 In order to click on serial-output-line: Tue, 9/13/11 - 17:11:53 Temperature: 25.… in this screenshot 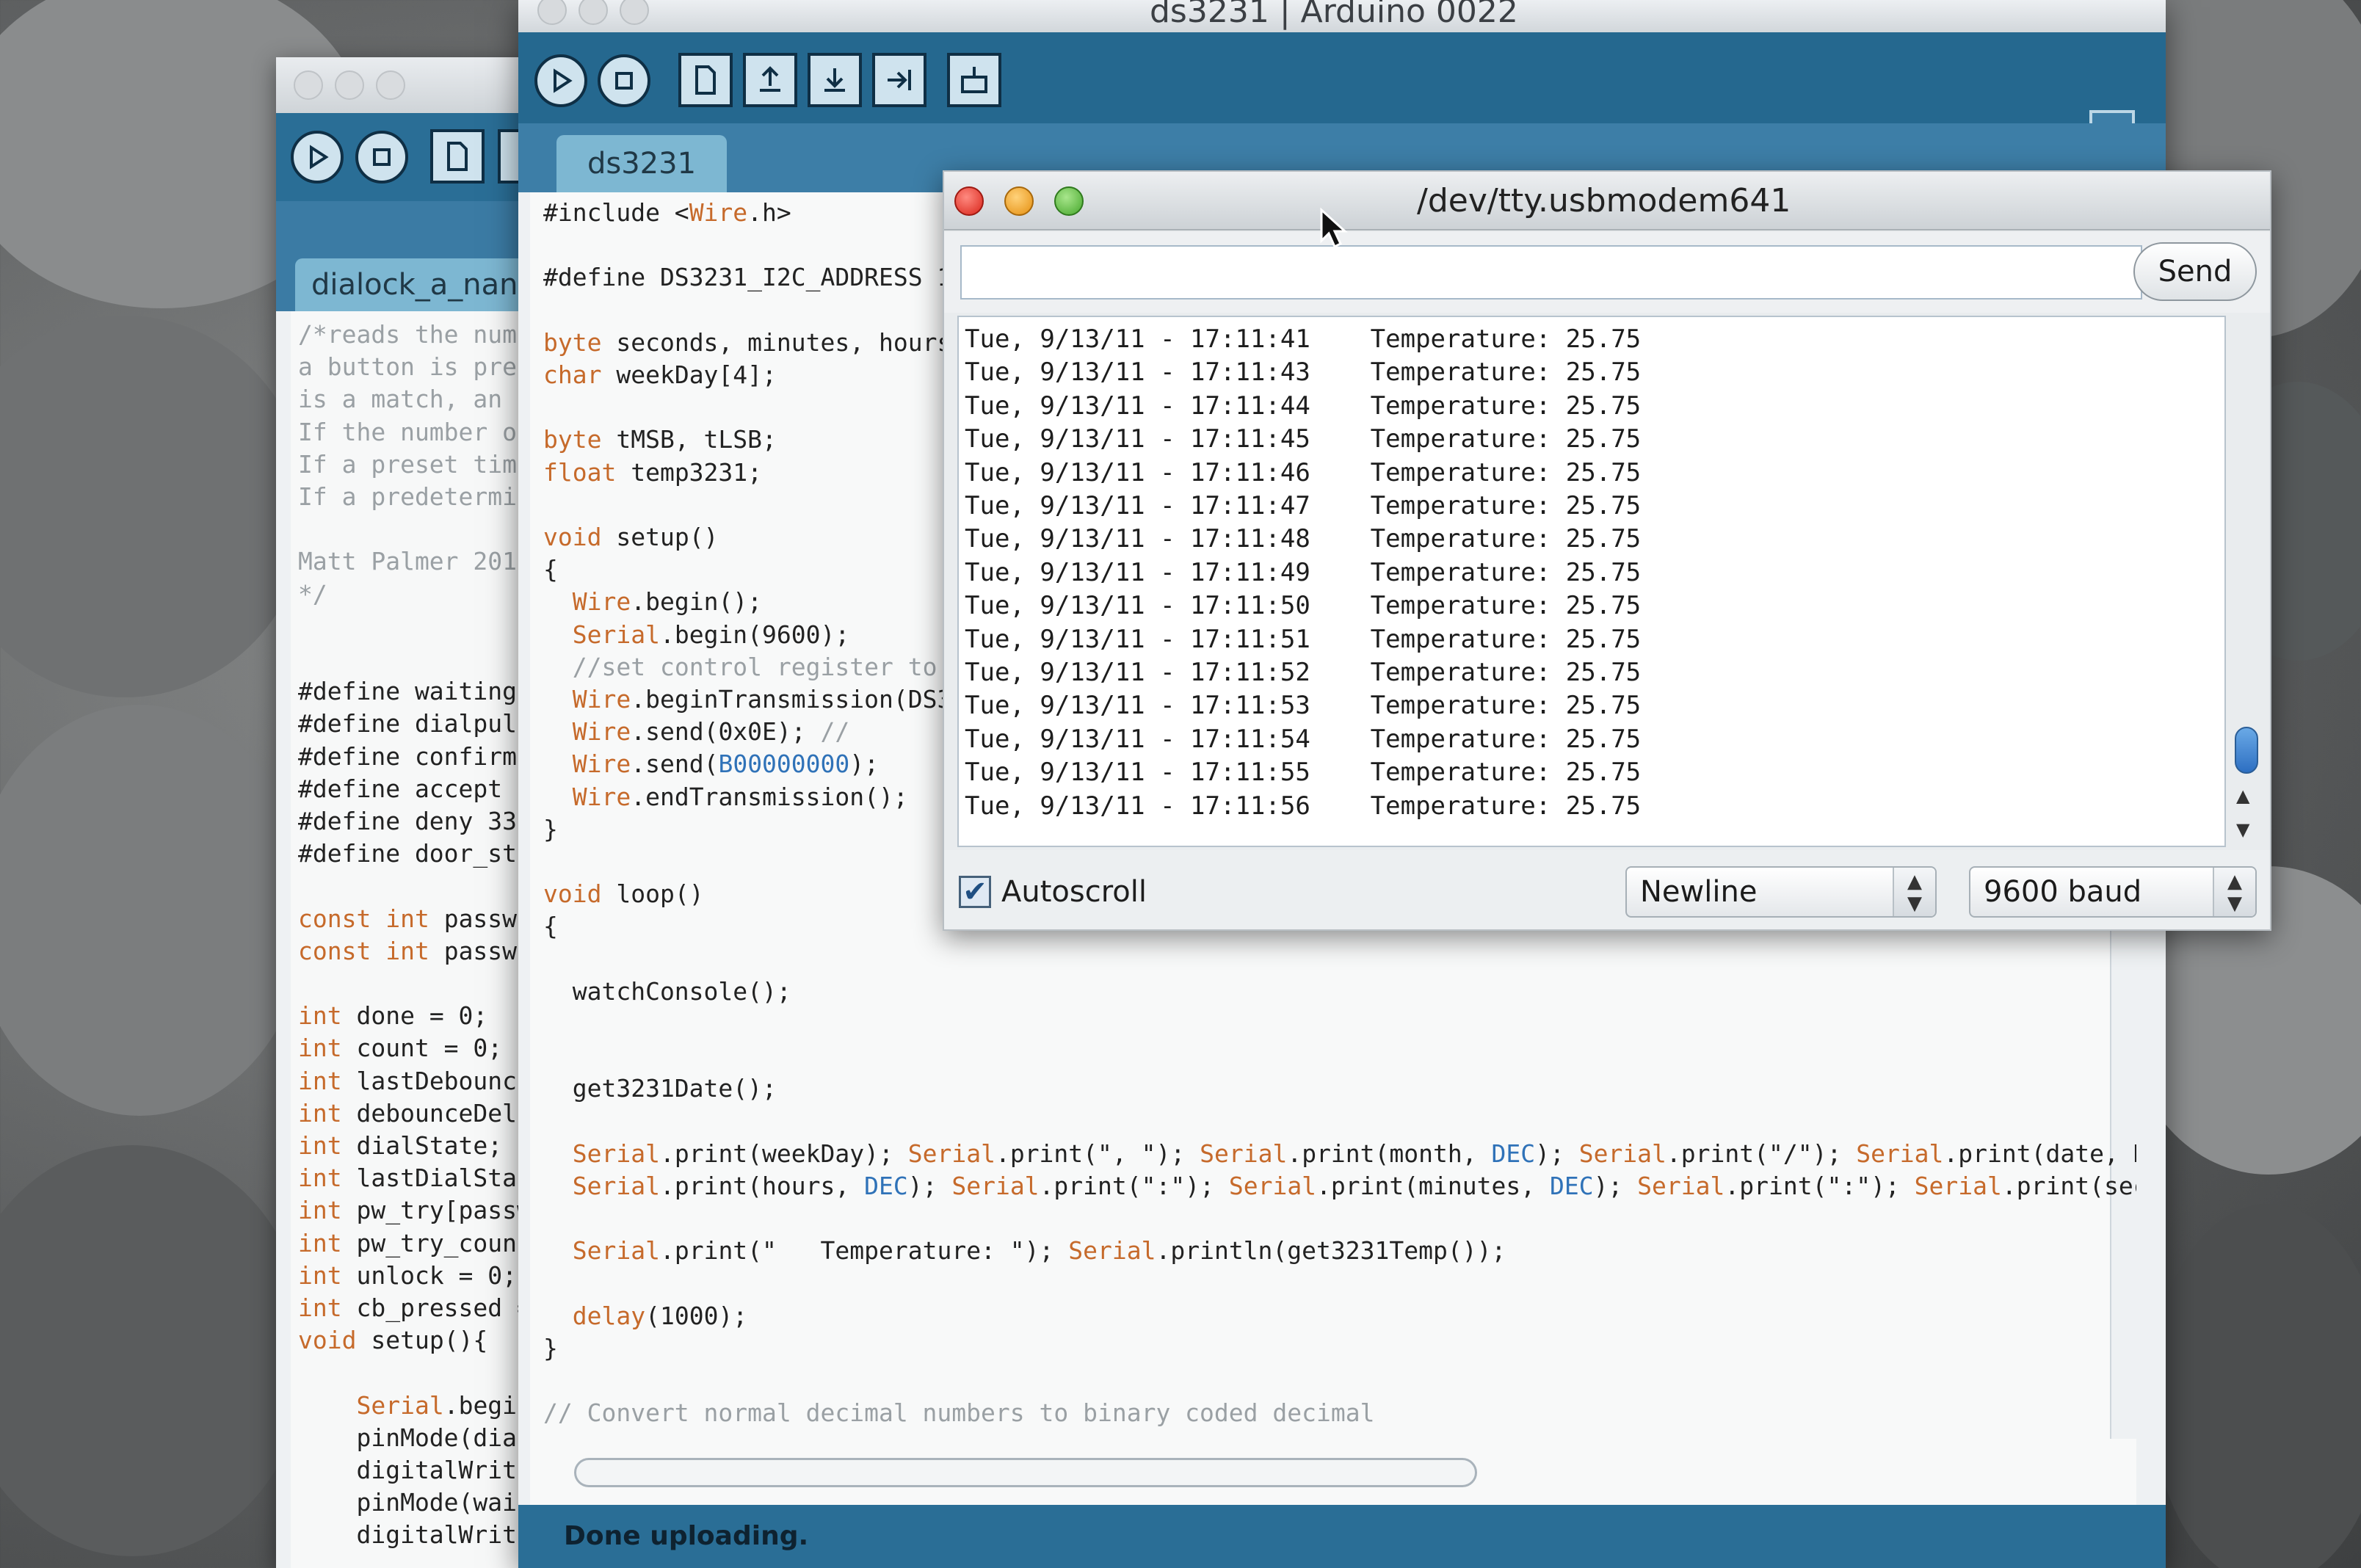, I will do `click(1303, 706)`.